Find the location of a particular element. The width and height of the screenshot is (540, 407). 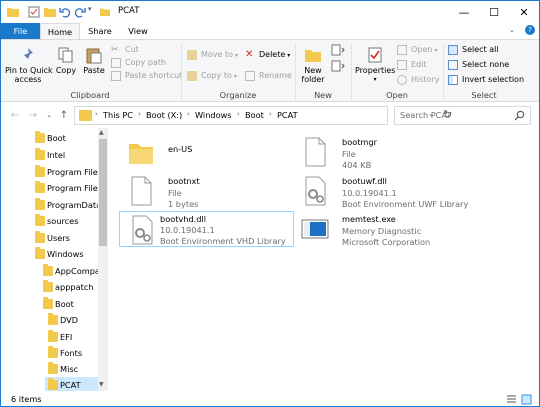

nav-item-users: Users is located at coordinates (66, 238).